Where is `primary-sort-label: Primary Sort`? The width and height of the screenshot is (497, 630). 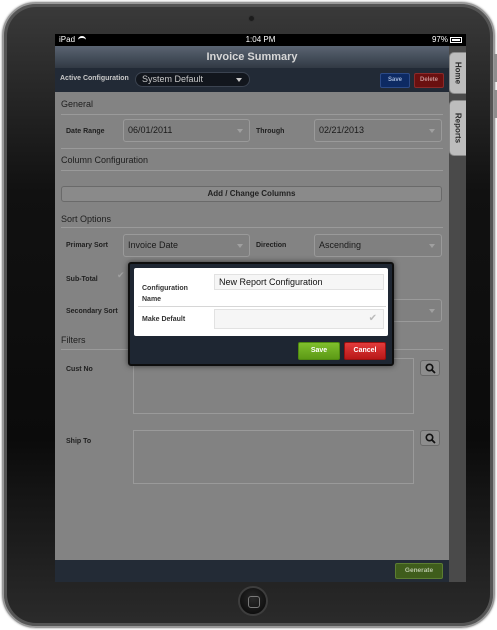
primary-sort-label: Primary Sort is located at coordinates (87, 245).